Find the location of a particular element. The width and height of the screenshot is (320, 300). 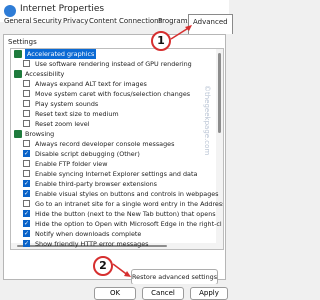

setting-label: Accelerated graphics is located at coordinates (61, 54).